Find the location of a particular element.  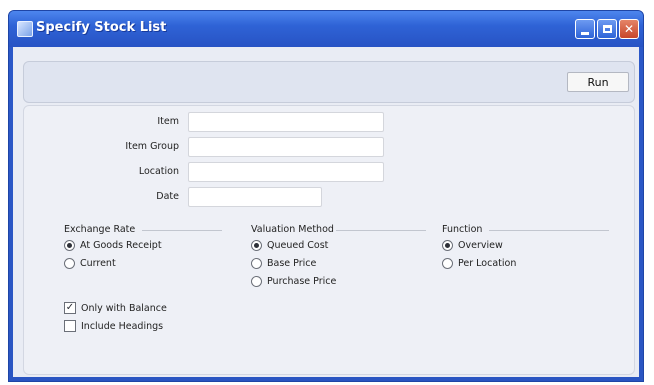

exchange-rate-at-goods-receipt: At Goods Receipt is located at coordinates (113, 245).